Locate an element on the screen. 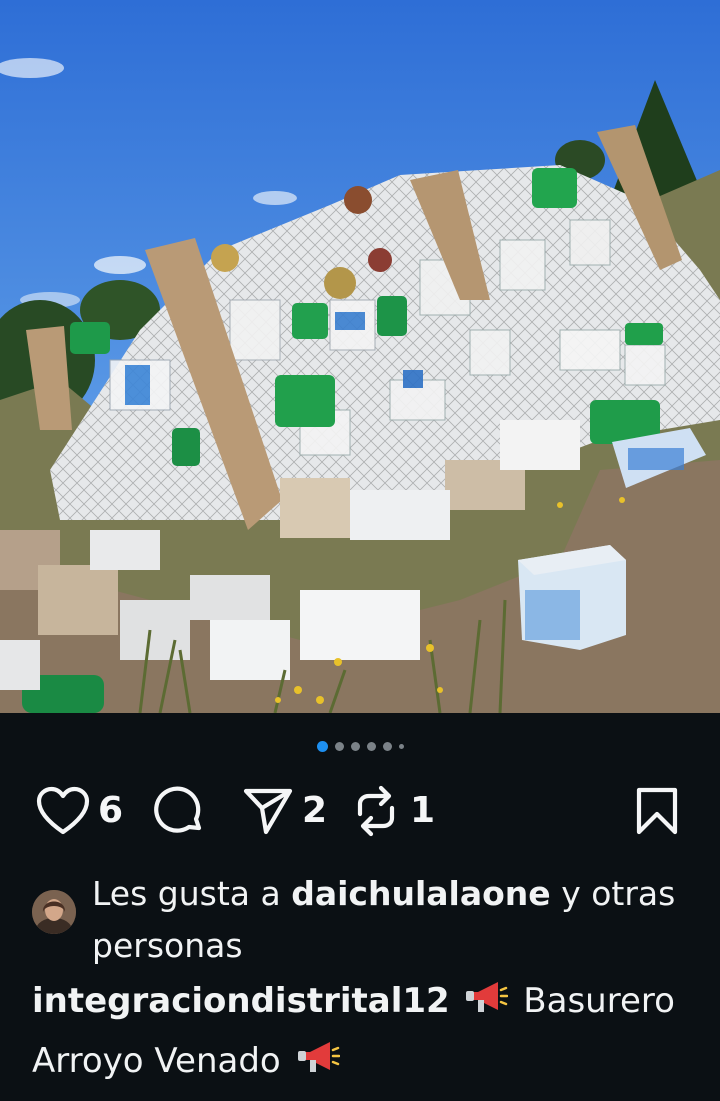  repost-icon is located at coordinates (376, 811).